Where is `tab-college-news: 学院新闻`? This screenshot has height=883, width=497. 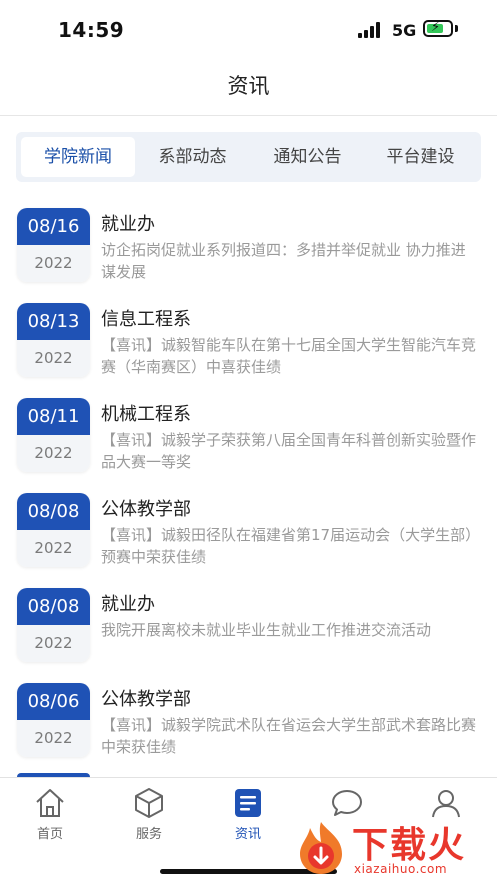
tab-college-news: 学院新闻 is located at coordinates (78, 157).